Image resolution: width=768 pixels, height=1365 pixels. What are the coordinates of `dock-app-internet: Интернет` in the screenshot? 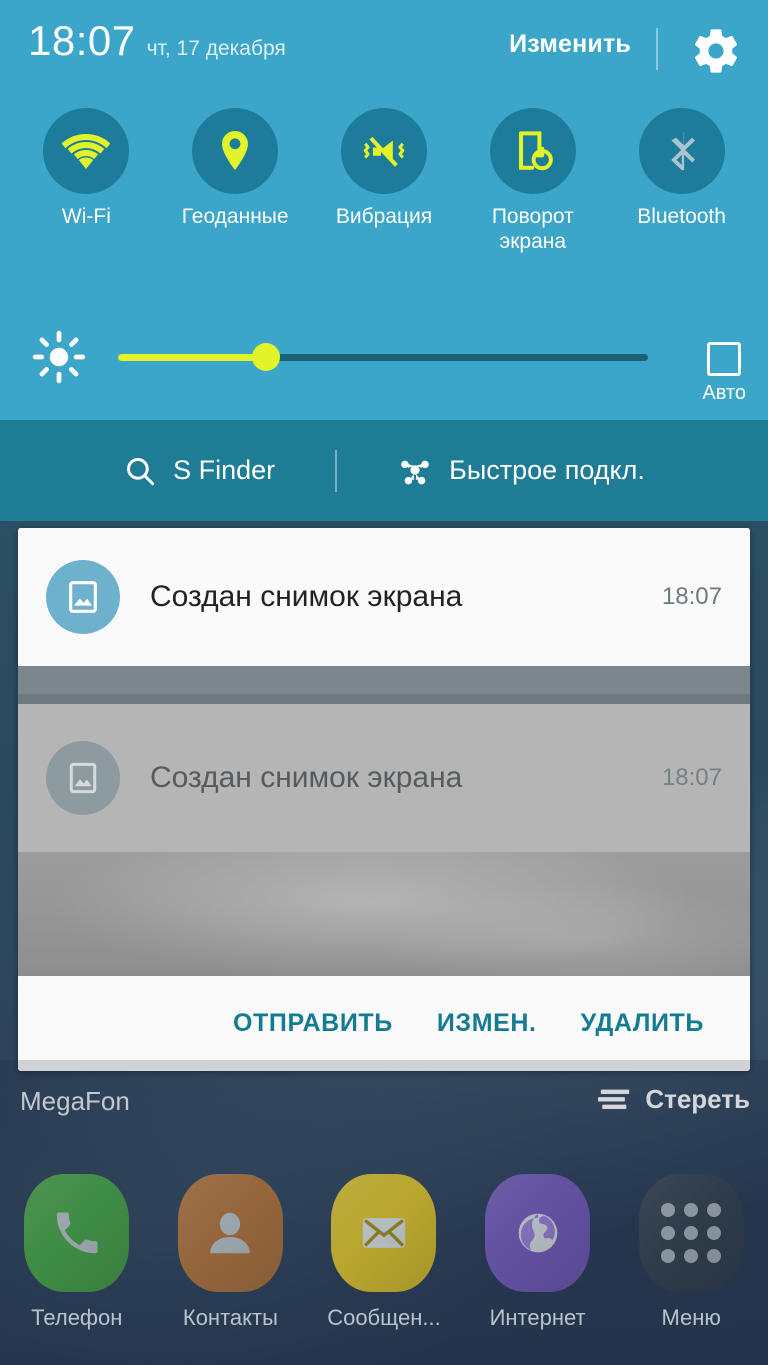 It's located at (538, 1252).